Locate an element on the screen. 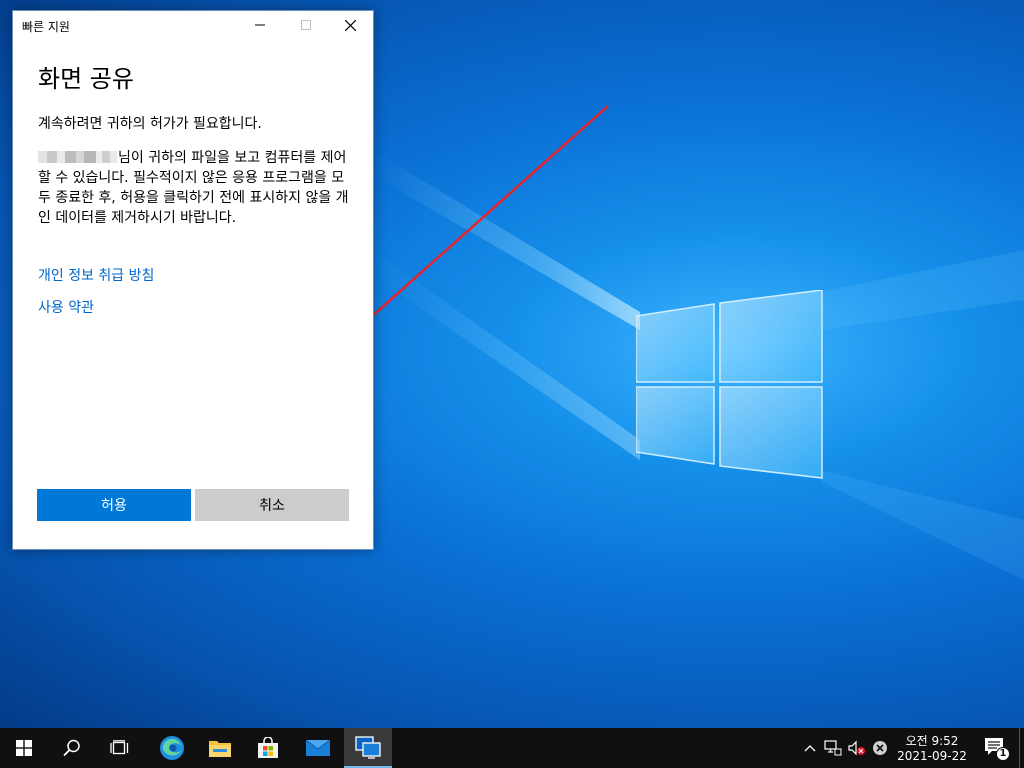 The image size is (1024, 768). tray-time: 오전 9:52 is located at coordinates (932, 741).